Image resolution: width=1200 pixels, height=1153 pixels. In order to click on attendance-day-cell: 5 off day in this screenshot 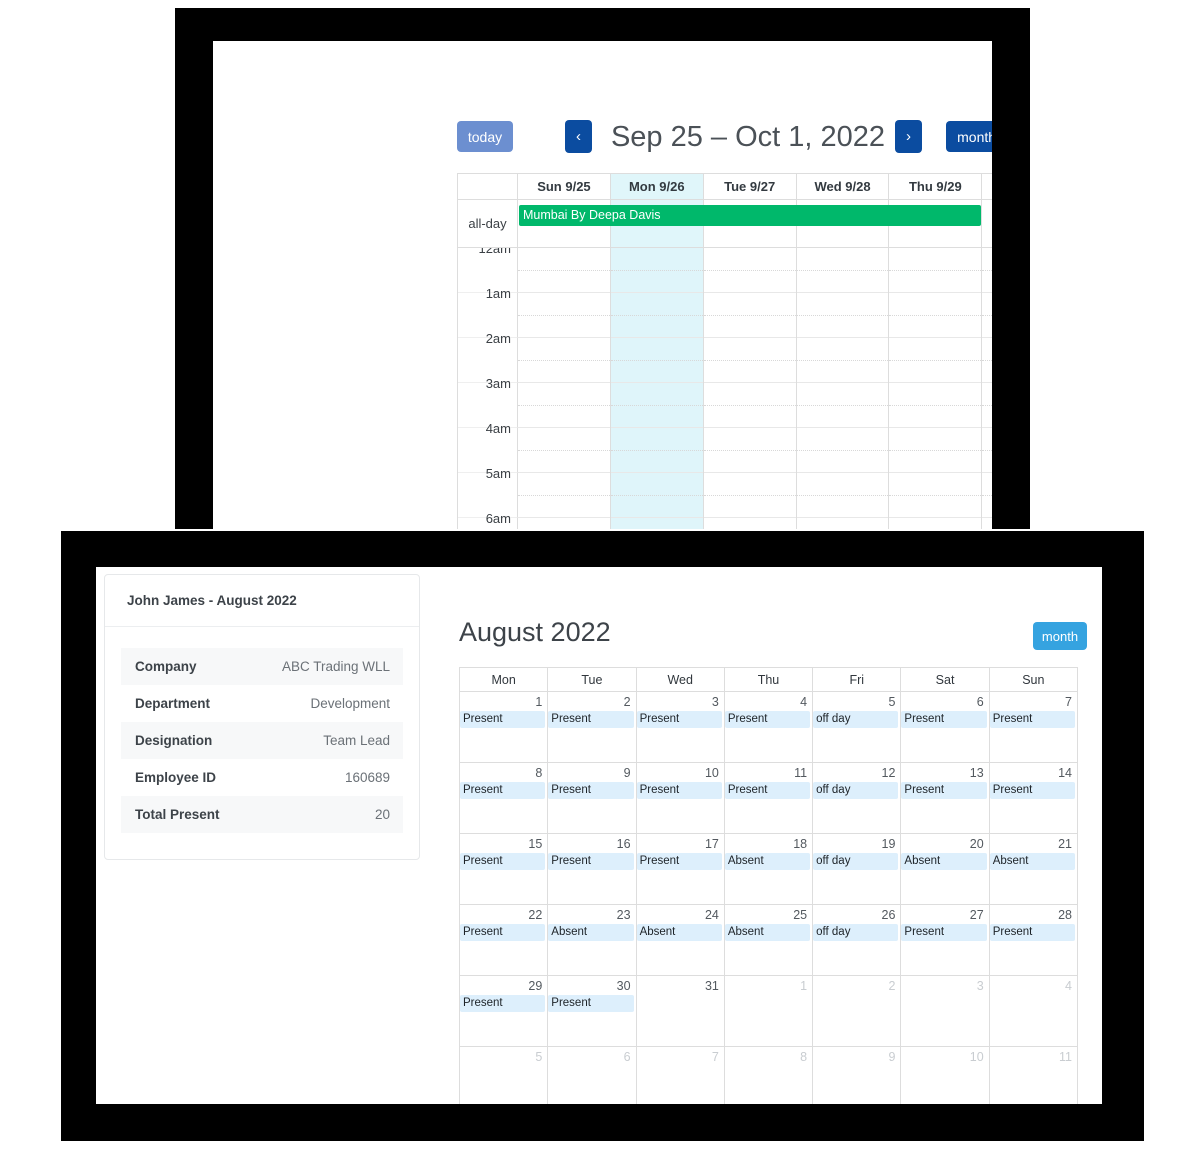, I will do `click(857, 727)`.